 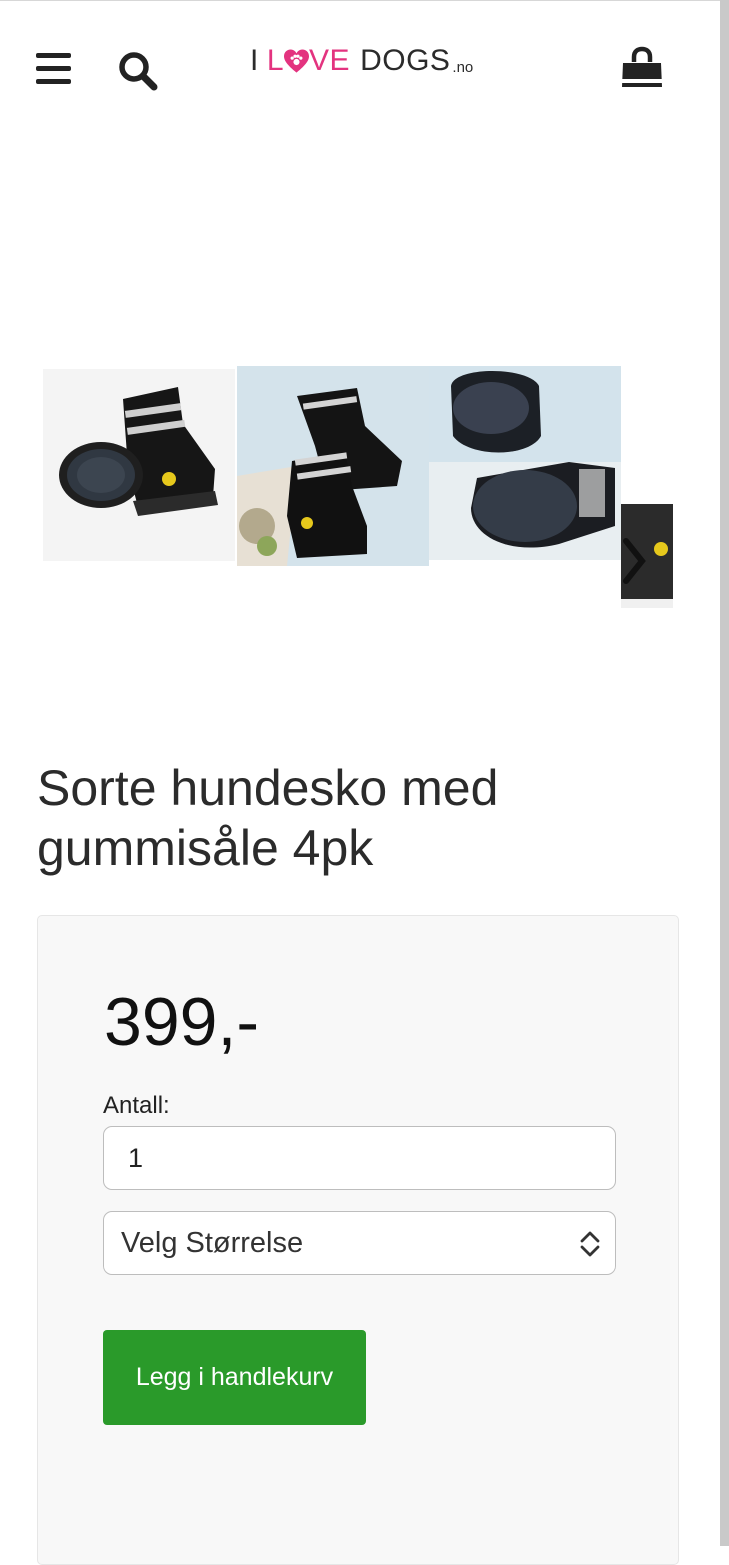 I want to click on shopping-bag-icon, so click(x=642, y=66).